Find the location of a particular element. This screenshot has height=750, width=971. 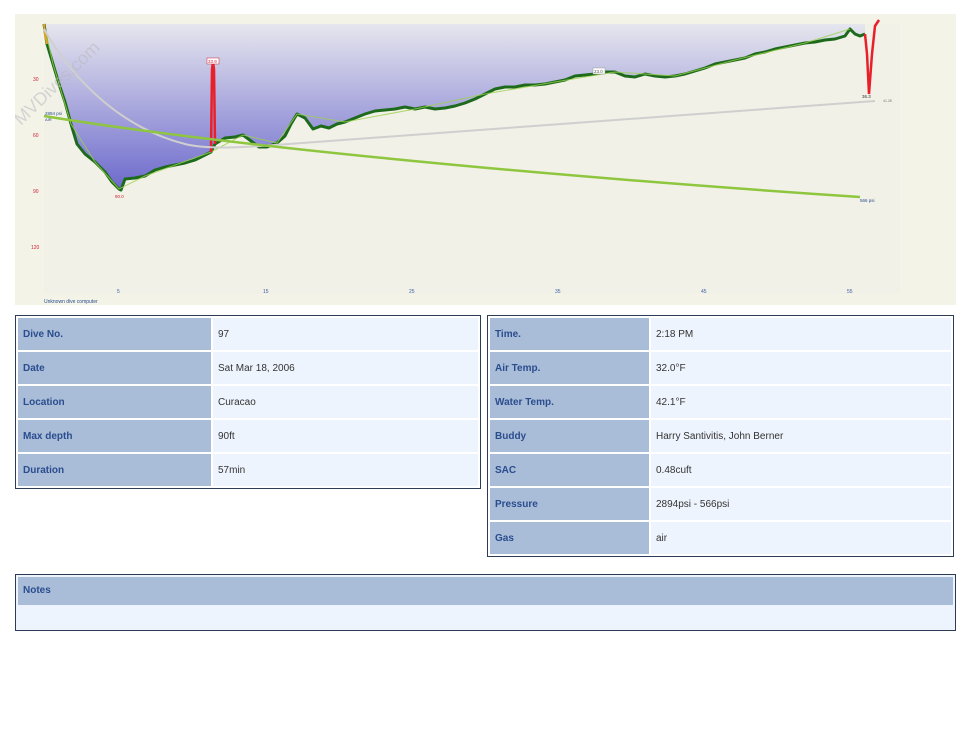

dive-no-label: Dive No. is located at coordinates (114, 334).